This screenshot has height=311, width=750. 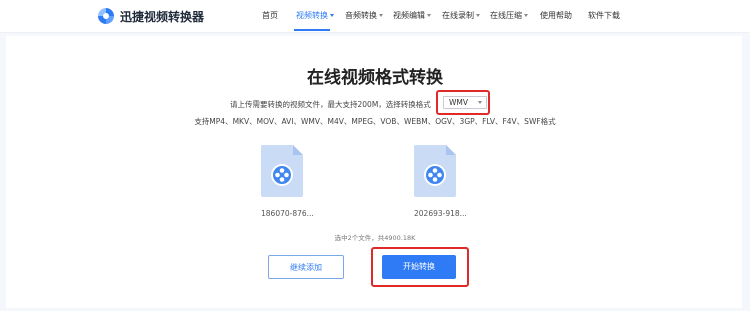 I want to click on brand-name: 迅捷视频转换器, so click(x=162, y=16).